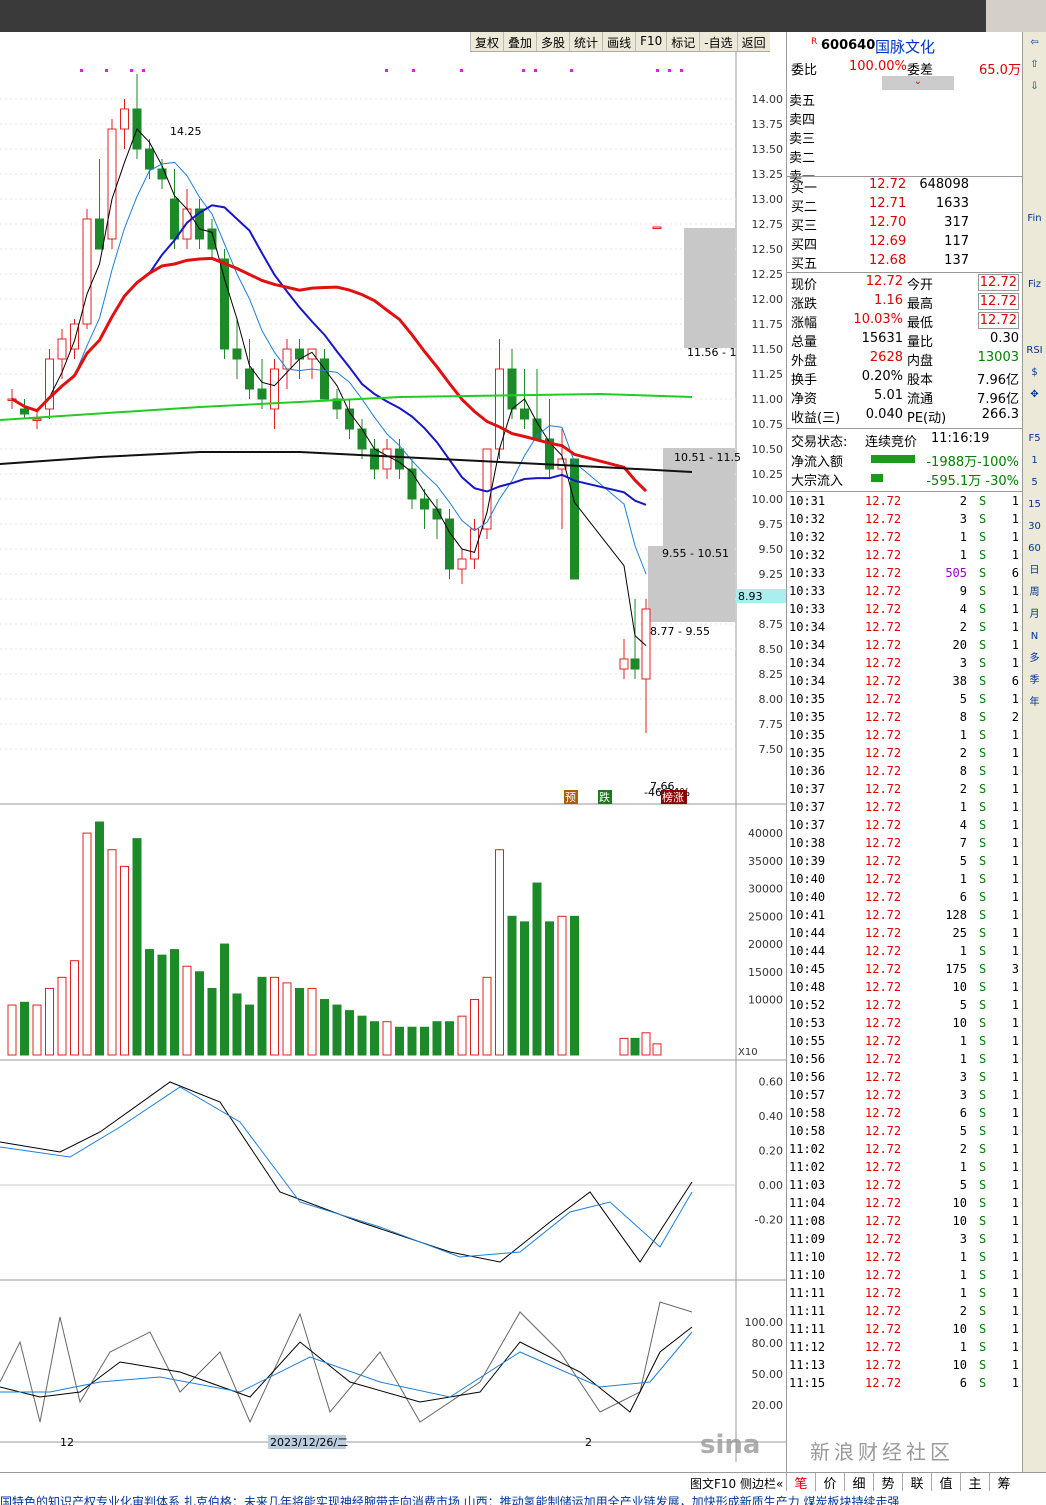 Image resolution: width=1046 pixels, height=1505 pixels. Describe the element at coordinates (916, 1482) in the screenshot. I see `bottom-tab: 联` at that location.